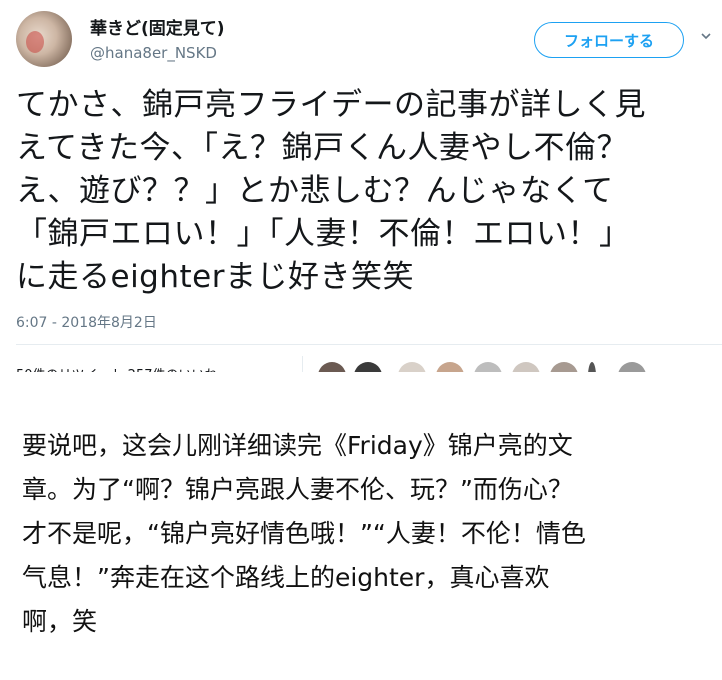 The width and height of the screenshot is (722, 680). I want to click on chevron-down-icon, so click(706, 36).